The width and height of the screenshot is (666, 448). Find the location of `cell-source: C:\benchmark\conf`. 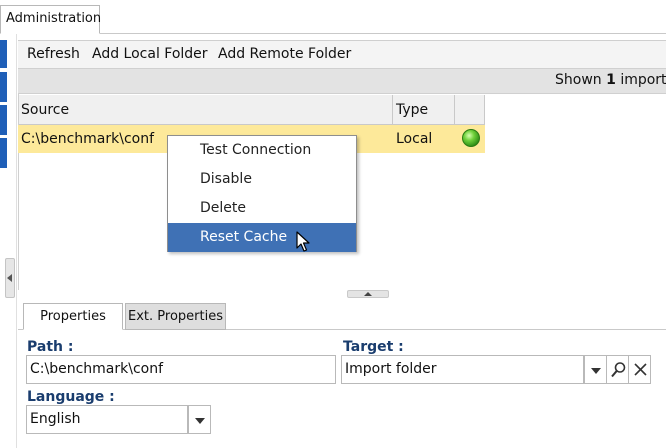

cell-source: C:\benchmark\conf is located at coordinates (88, 139).